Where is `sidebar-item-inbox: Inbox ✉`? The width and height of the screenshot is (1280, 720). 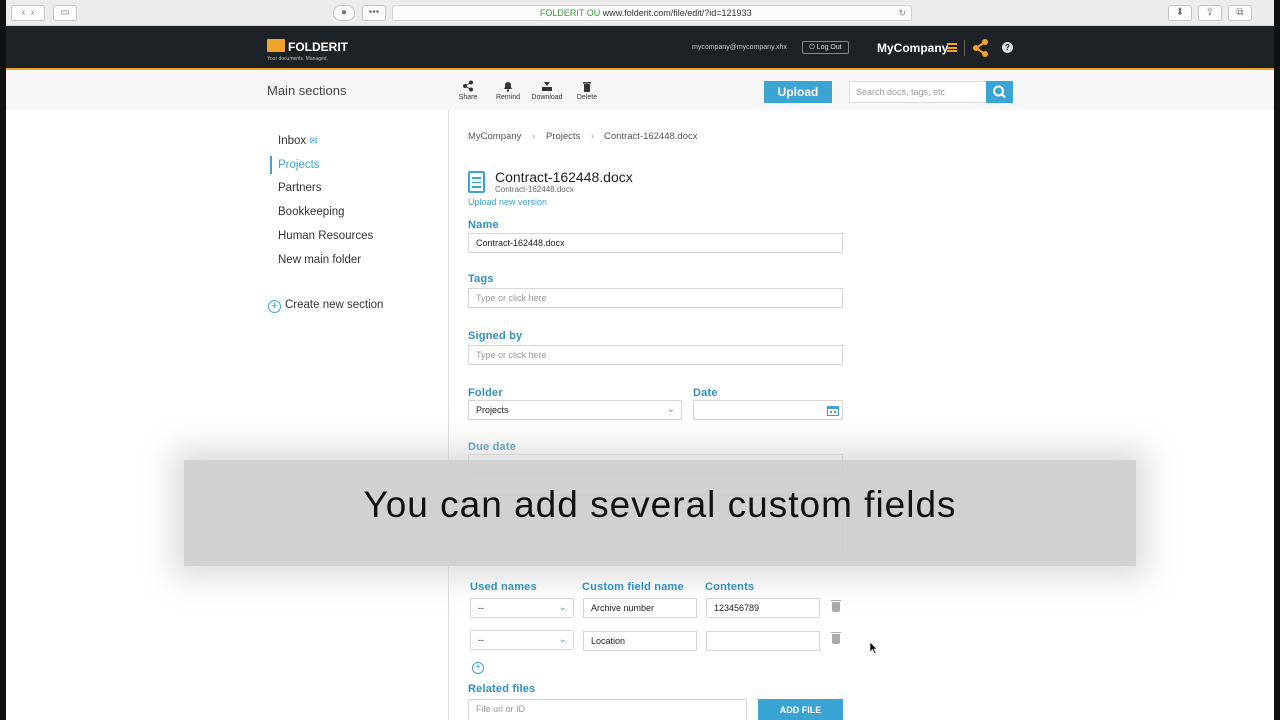
sidebar-item-inbox: Inbox ✉ is located at coordinates (298, 141).